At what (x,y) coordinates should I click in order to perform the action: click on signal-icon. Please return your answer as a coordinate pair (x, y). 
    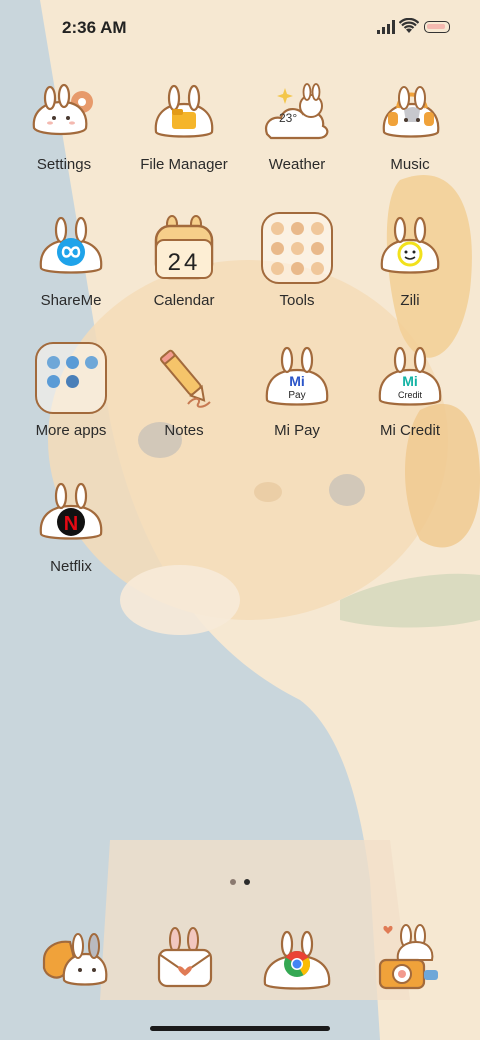
    Looking at the image, I should click on (386, 27).